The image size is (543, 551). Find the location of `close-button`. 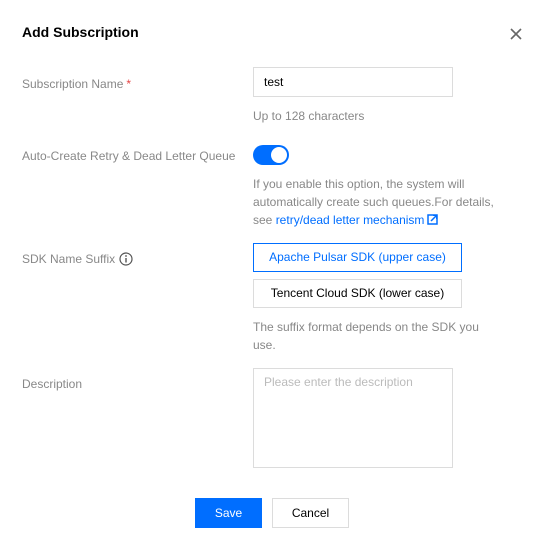

close-button is located at coordinates (516, 34).